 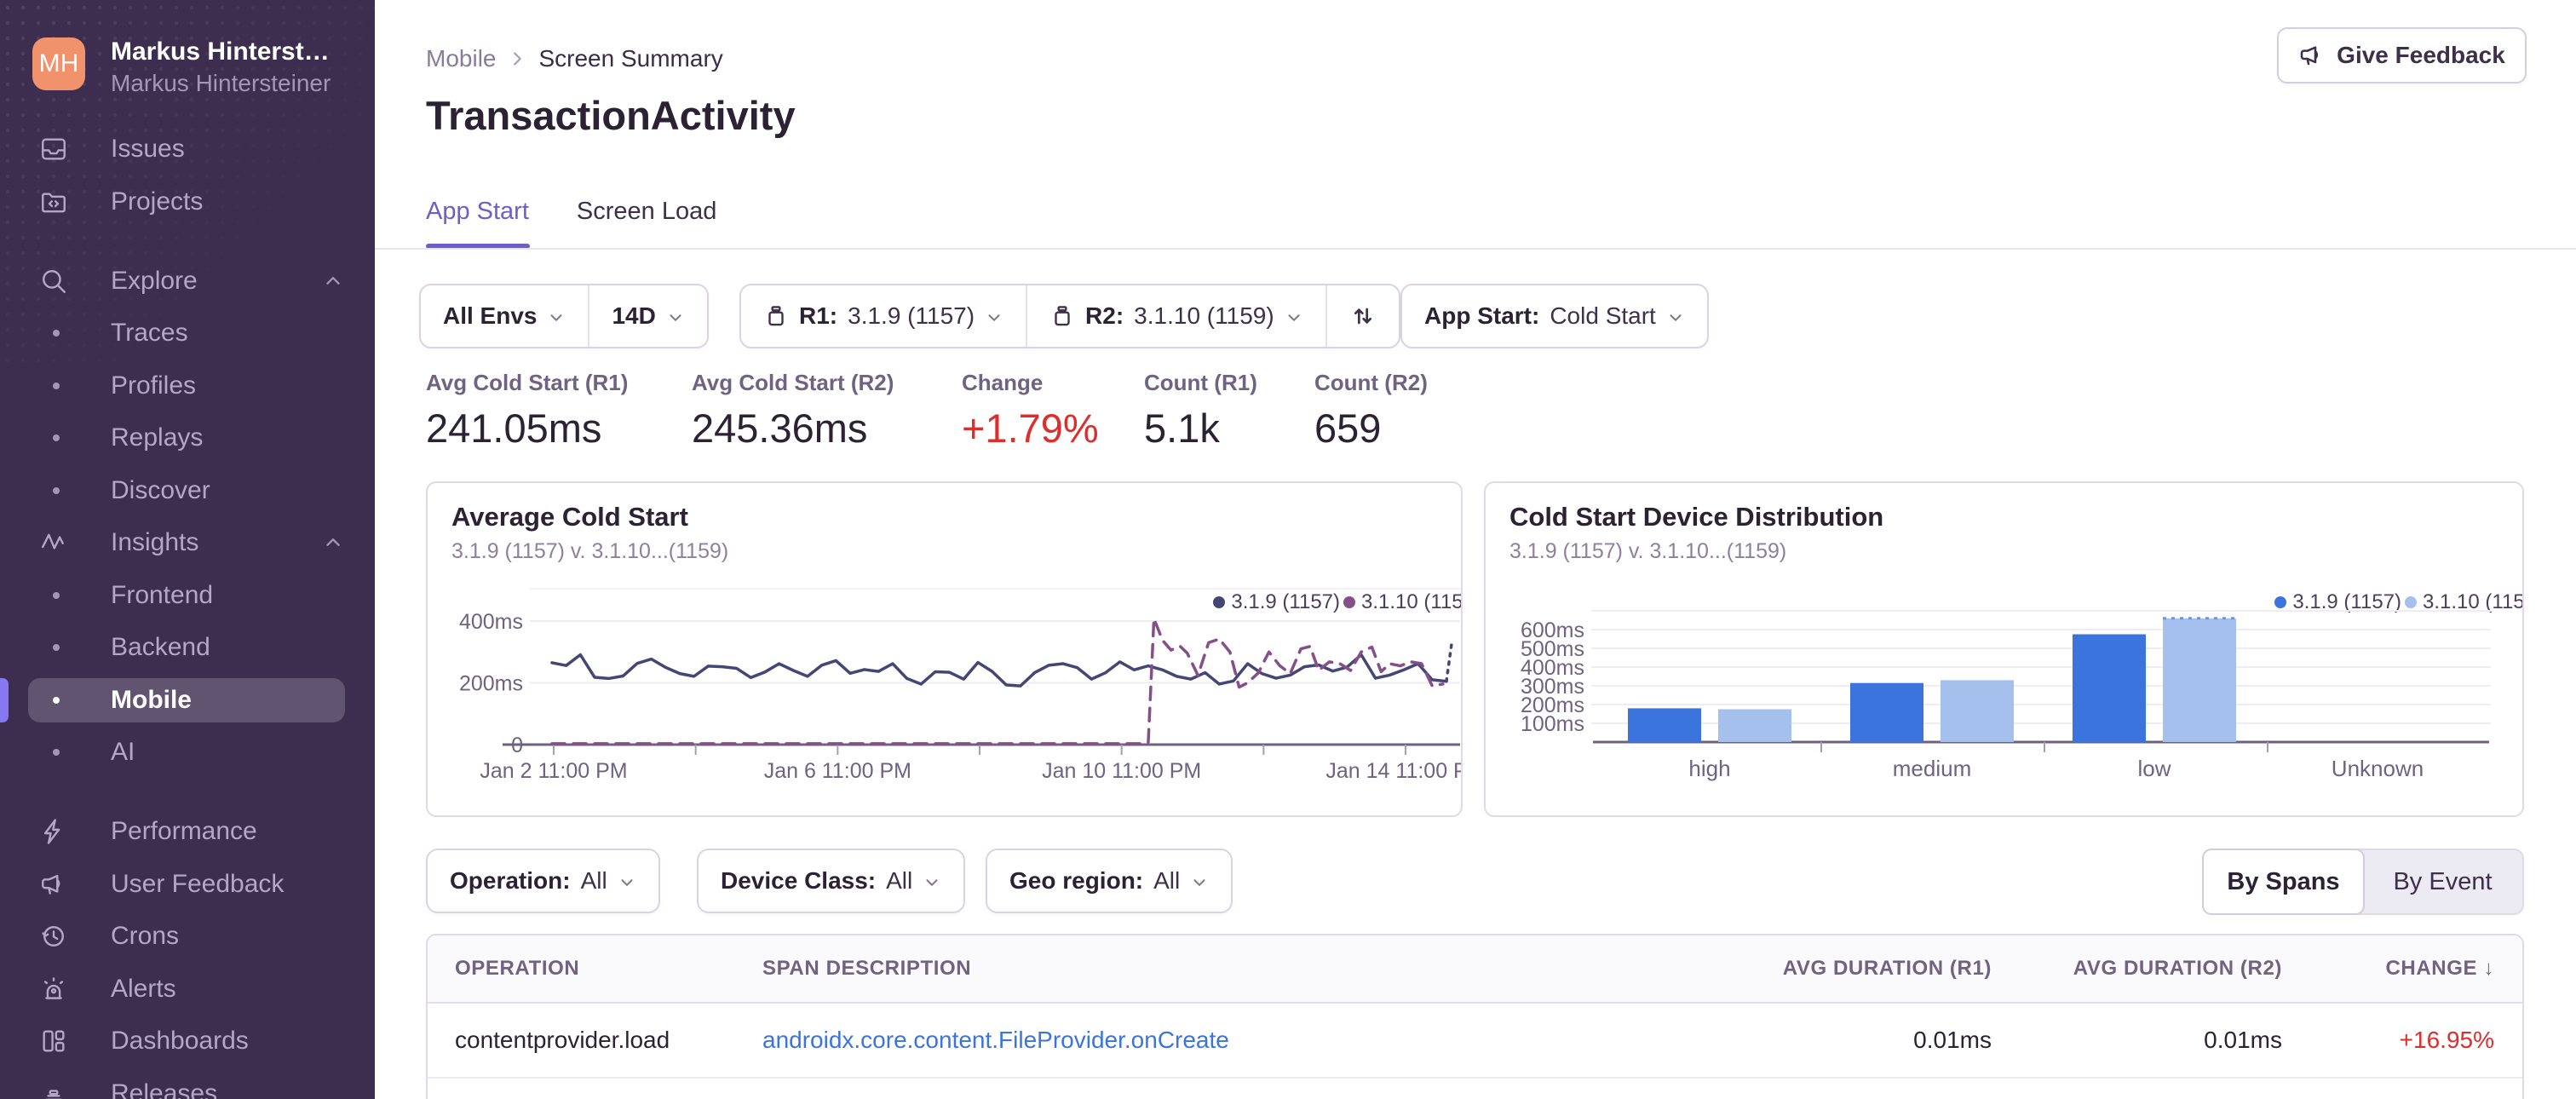 What do you see at coordinates (2421, 55) in the screenshot?
I see `give-feedback-label: Give Feedback` at bounding box center [2421, 55].